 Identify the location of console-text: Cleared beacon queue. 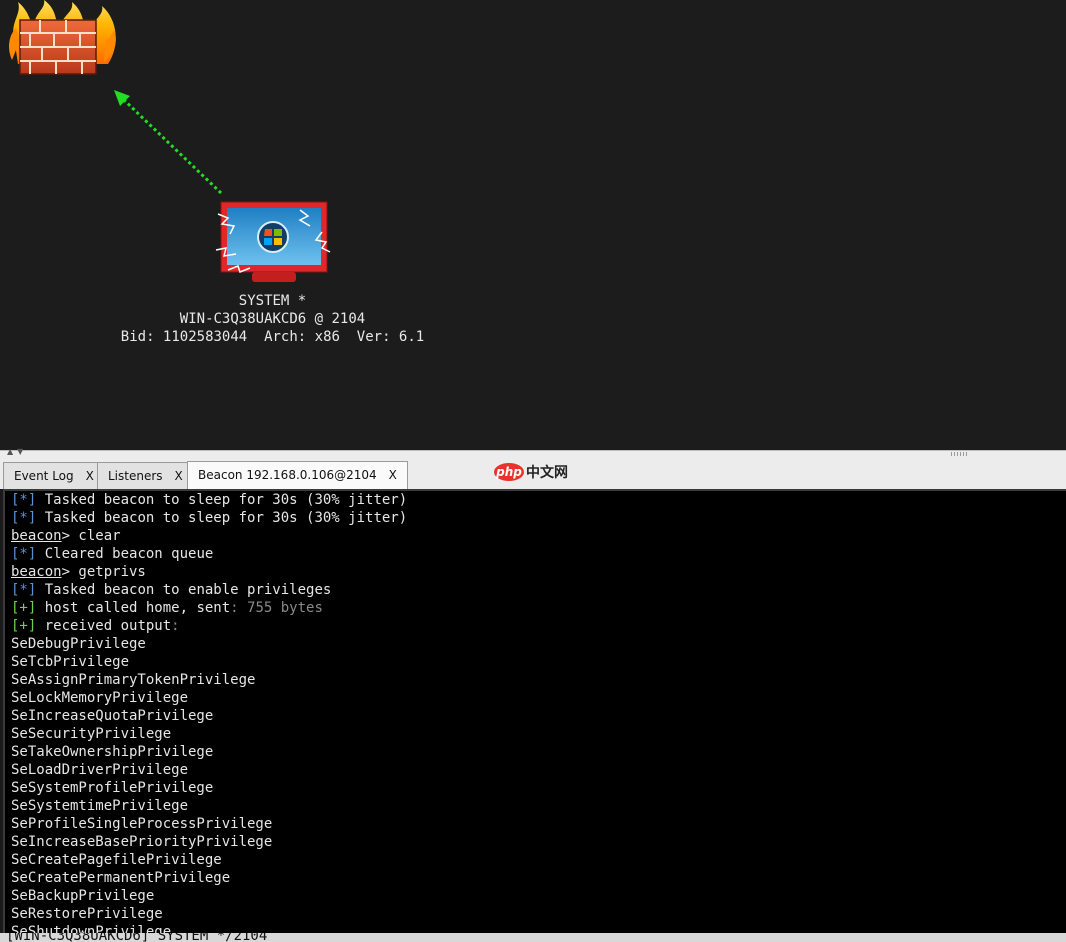
(125, 554).